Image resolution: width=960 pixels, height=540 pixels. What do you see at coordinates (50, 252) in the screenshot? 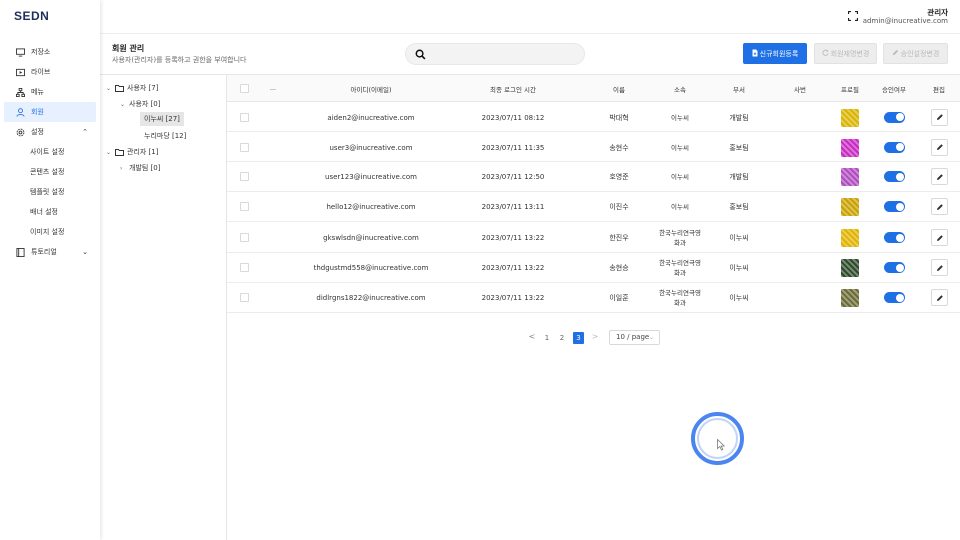
I see `sidebar-item-tutorial: 튜토리얼 ⌄` at bounding box center [50, 252].